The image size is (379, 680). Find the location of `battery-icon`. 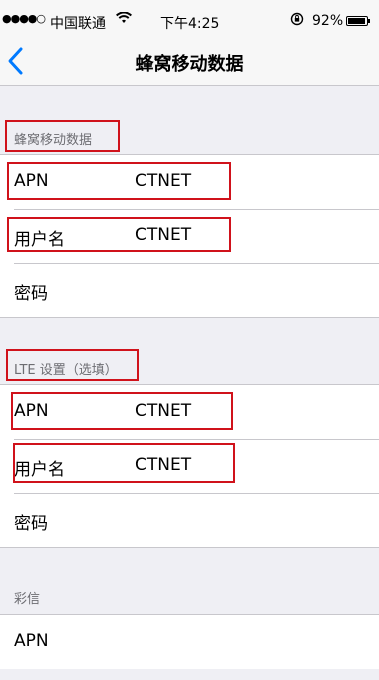

battery-icon is located at coordinates (358, 21).